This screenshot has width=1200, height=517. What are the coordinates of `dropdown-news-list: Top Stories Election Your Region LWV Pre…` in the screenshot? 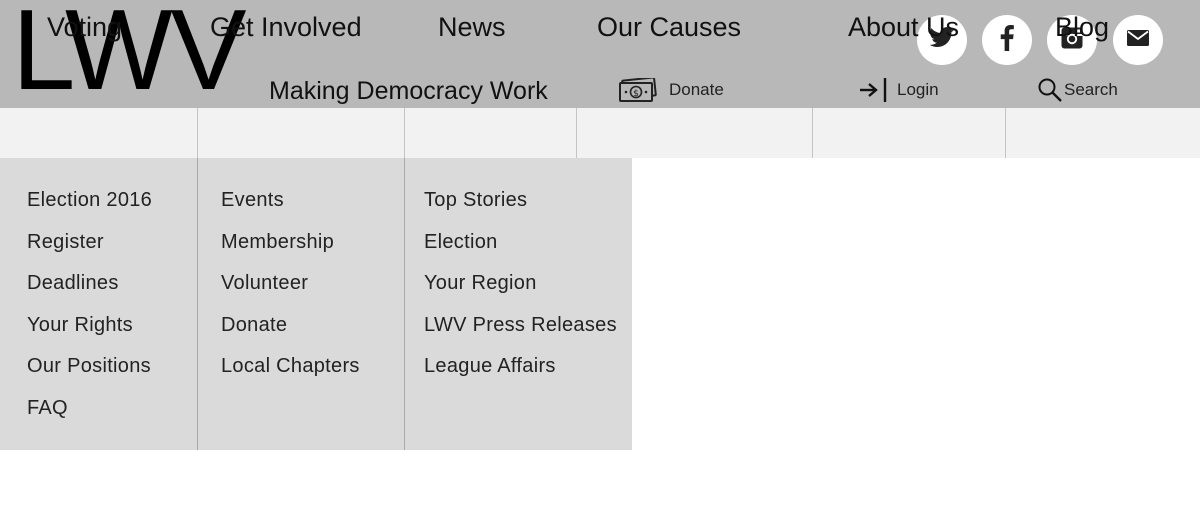 It's located at (520, 290).